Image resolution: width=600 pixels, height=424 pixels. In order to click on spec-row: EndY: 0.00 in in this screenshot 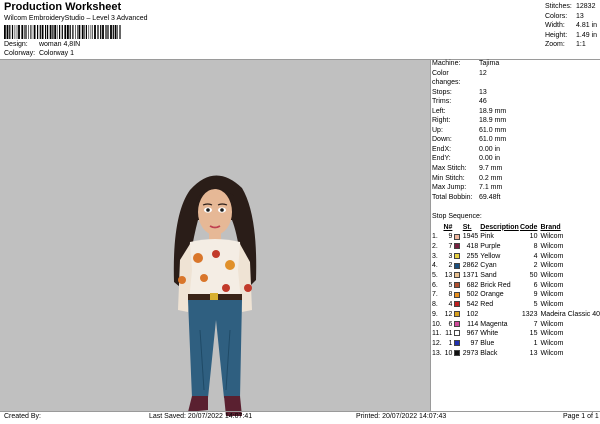, I will do `click(466, 159)`.